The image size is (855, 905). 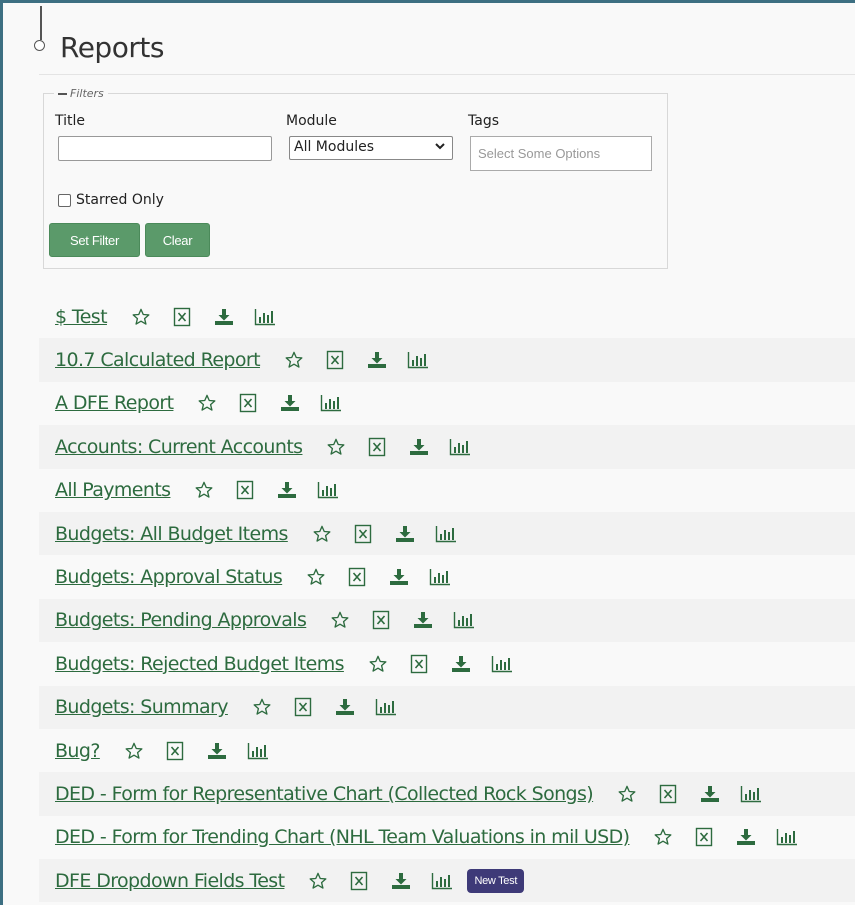 I want to click on report-link: Budgets: Rejected Budget Items, so click(x=200, y=664).